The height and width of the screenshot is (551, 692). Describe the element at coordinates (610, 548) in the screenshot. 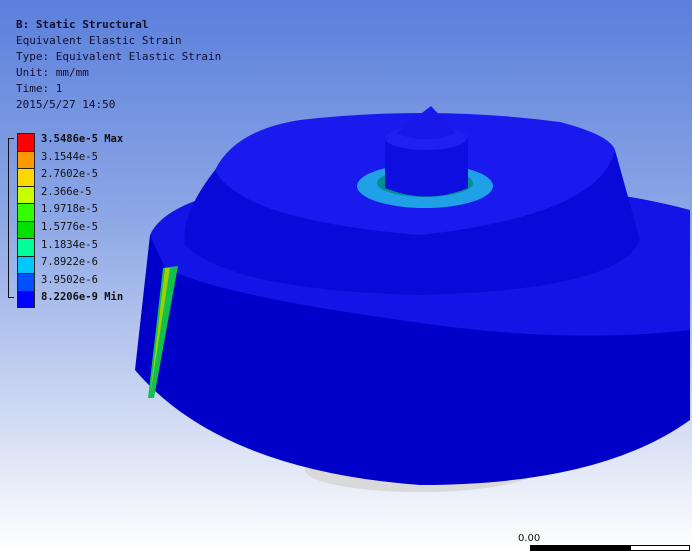

I see `scale-bar` at that location.